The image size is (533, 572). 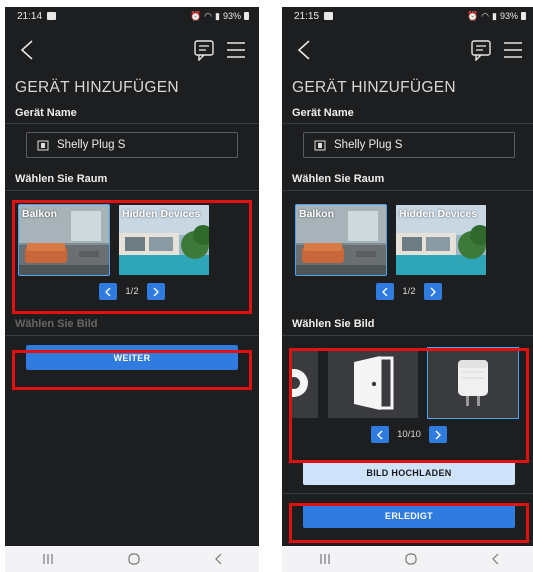 I want to click on smart-plug-icon, so click(x=473, y=383).